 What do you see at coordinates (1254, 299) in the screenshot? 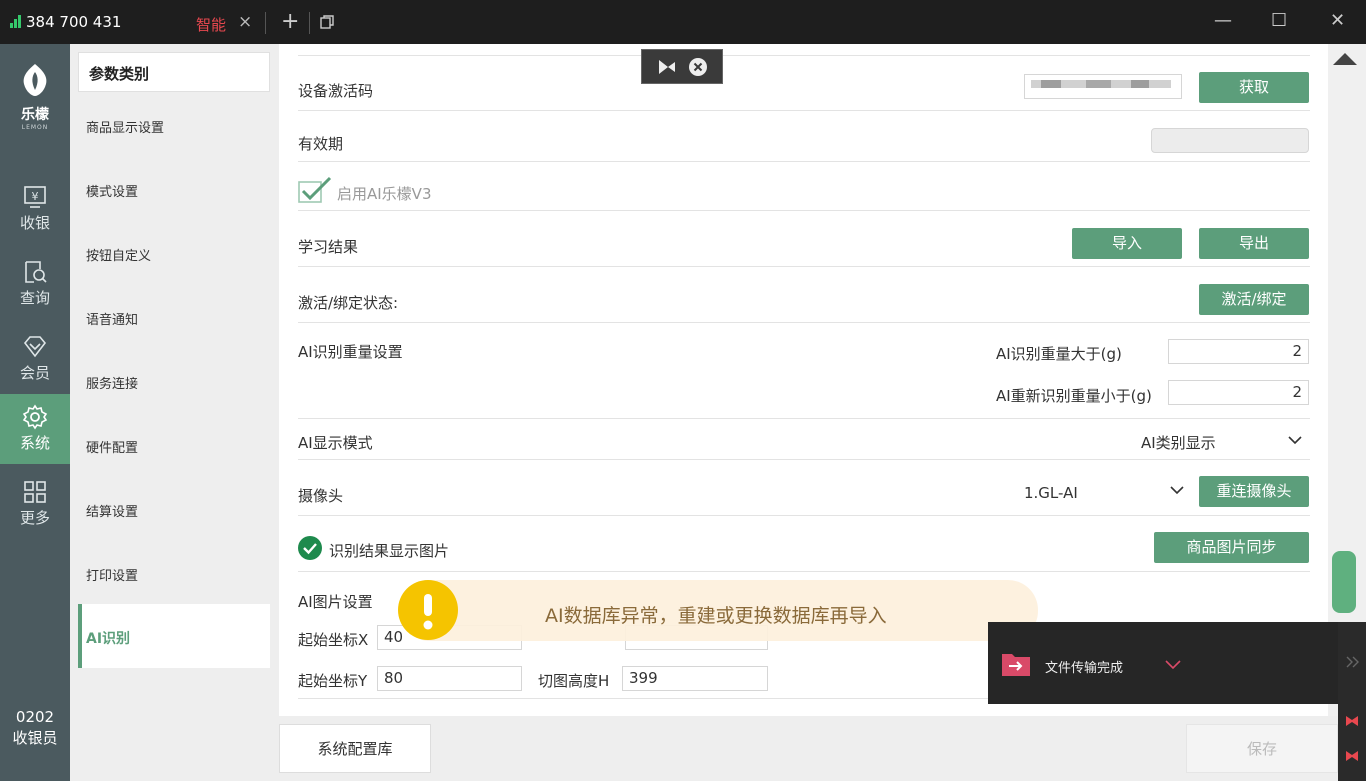
I see `activate-bind-button: 激活/绑定` at bounding box center [1254, 299].